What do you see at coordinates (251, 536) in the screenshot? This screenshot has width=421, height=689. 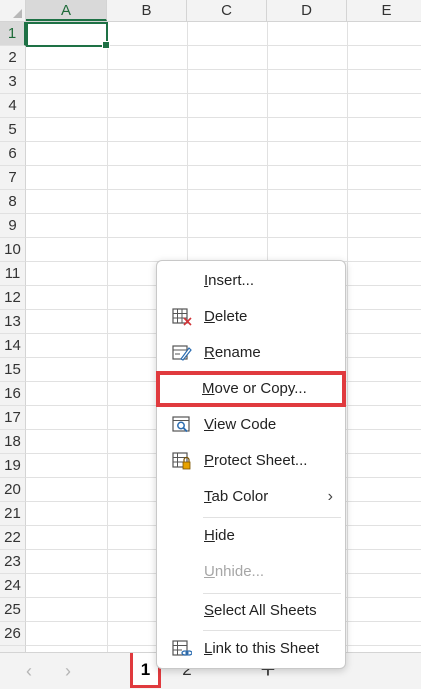 I see `menu-item-hide: Hide` at bounding box center [251, 536].